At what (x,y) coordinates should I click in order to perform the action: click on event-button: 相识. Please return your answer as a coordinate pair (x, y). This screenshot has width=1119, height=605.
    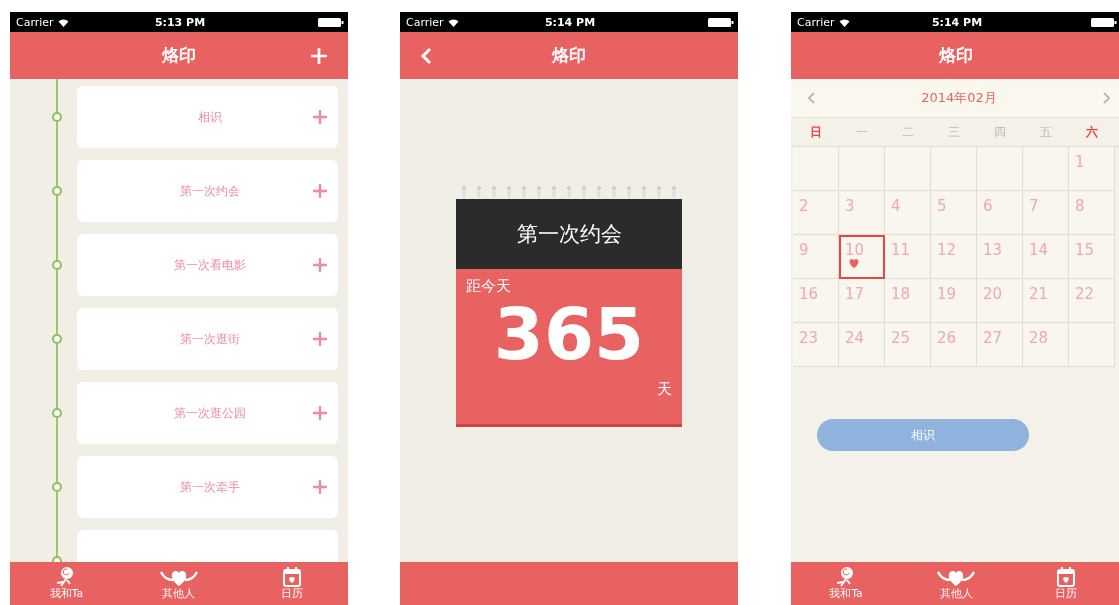
    Looking at the image, I should click on (923, 435).